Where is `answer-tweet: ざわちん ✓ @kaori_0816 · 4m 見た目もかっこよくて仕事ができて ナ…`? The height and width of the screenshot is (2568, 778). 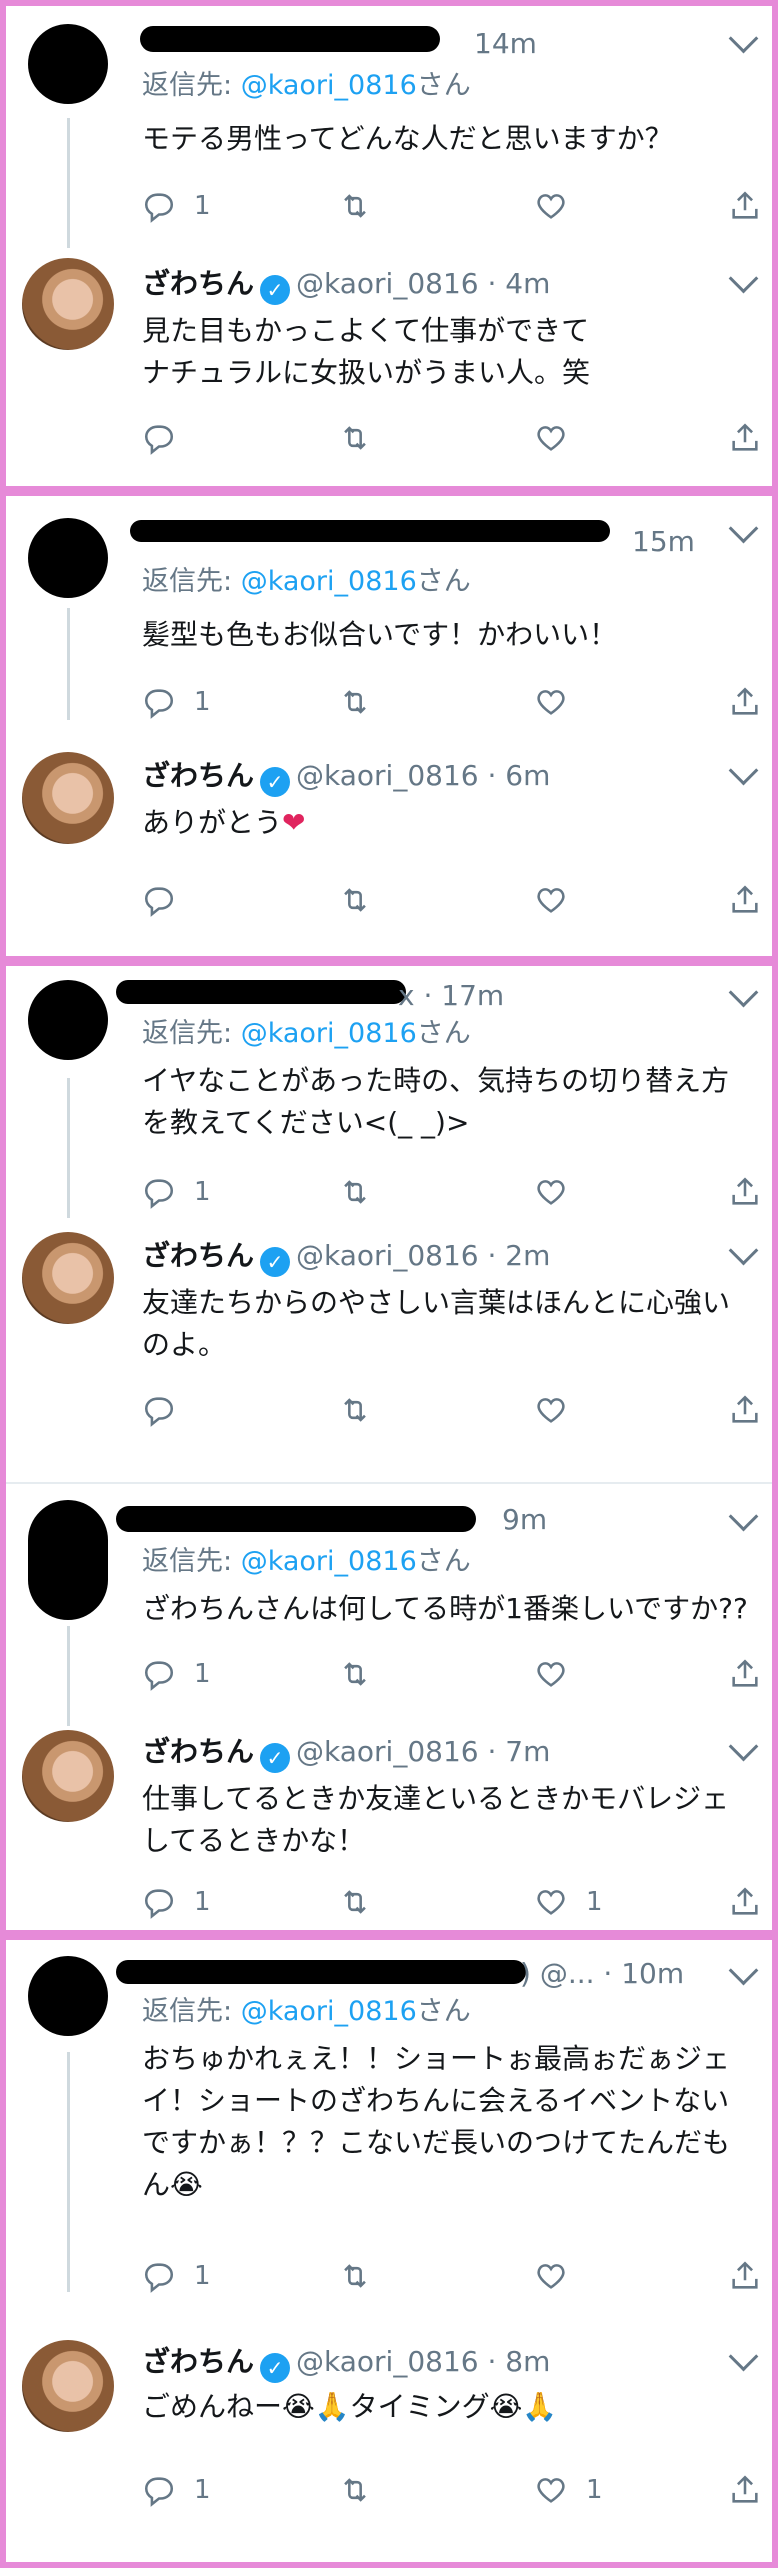 answer-tweet: ざわちん ✓ @kaori_0816 · 4m 見た目もかっこよくて仕事ができて ナ… is located at coordinates (389, 366).